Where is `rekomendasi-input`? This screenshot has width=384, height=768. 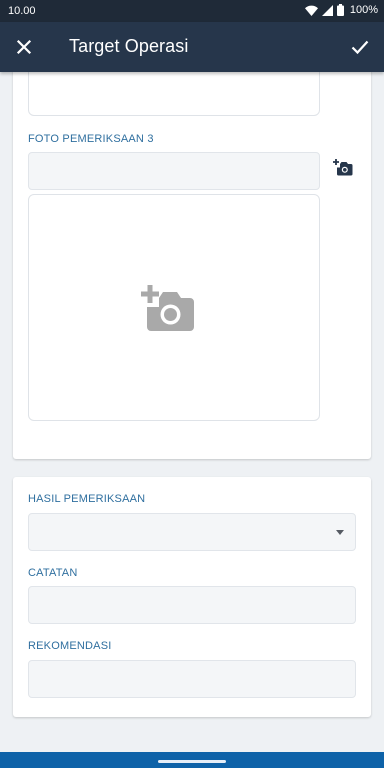
rekomendasi-input is located at coordinates (192, 679).